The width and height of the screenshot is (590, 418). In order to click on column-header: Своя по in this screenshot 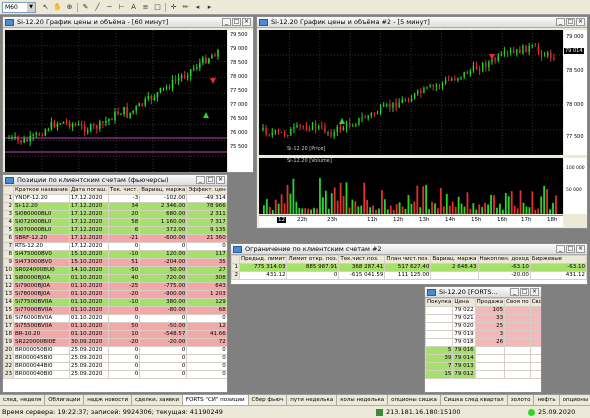, I will do `click(517, 302)`.